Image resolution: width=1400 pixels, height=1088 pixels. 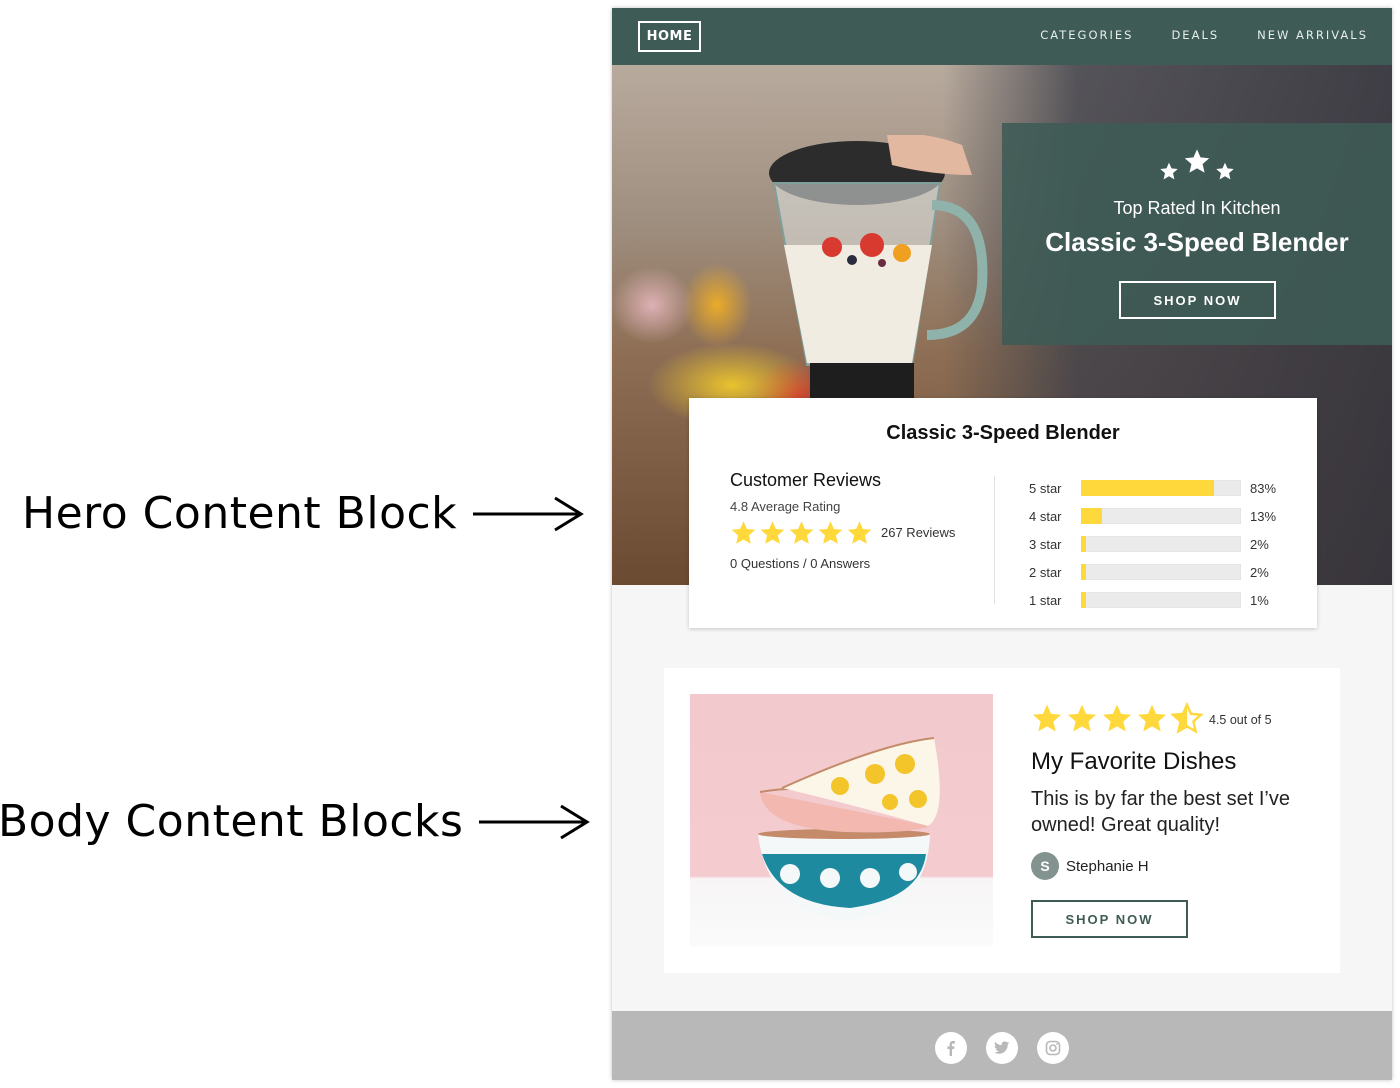 What do you see at coordinates (785, 506) in the screenshot?
I see `average-rating-text: 4.8 Average Rating` at bounding box center [785, 506].